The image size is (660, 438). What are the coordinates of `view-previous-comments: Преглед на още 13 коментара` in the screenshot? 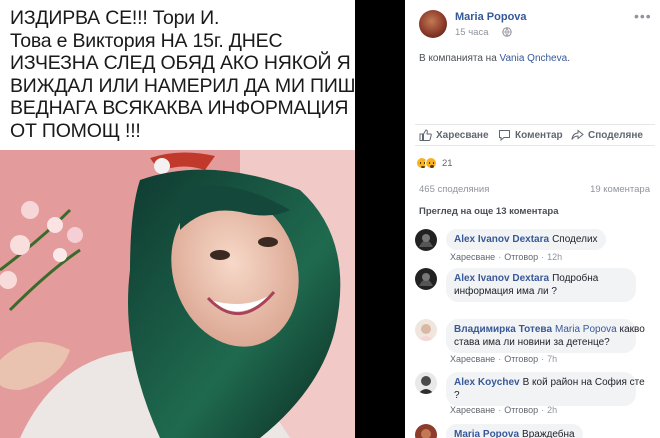 It's located at (489, 211).